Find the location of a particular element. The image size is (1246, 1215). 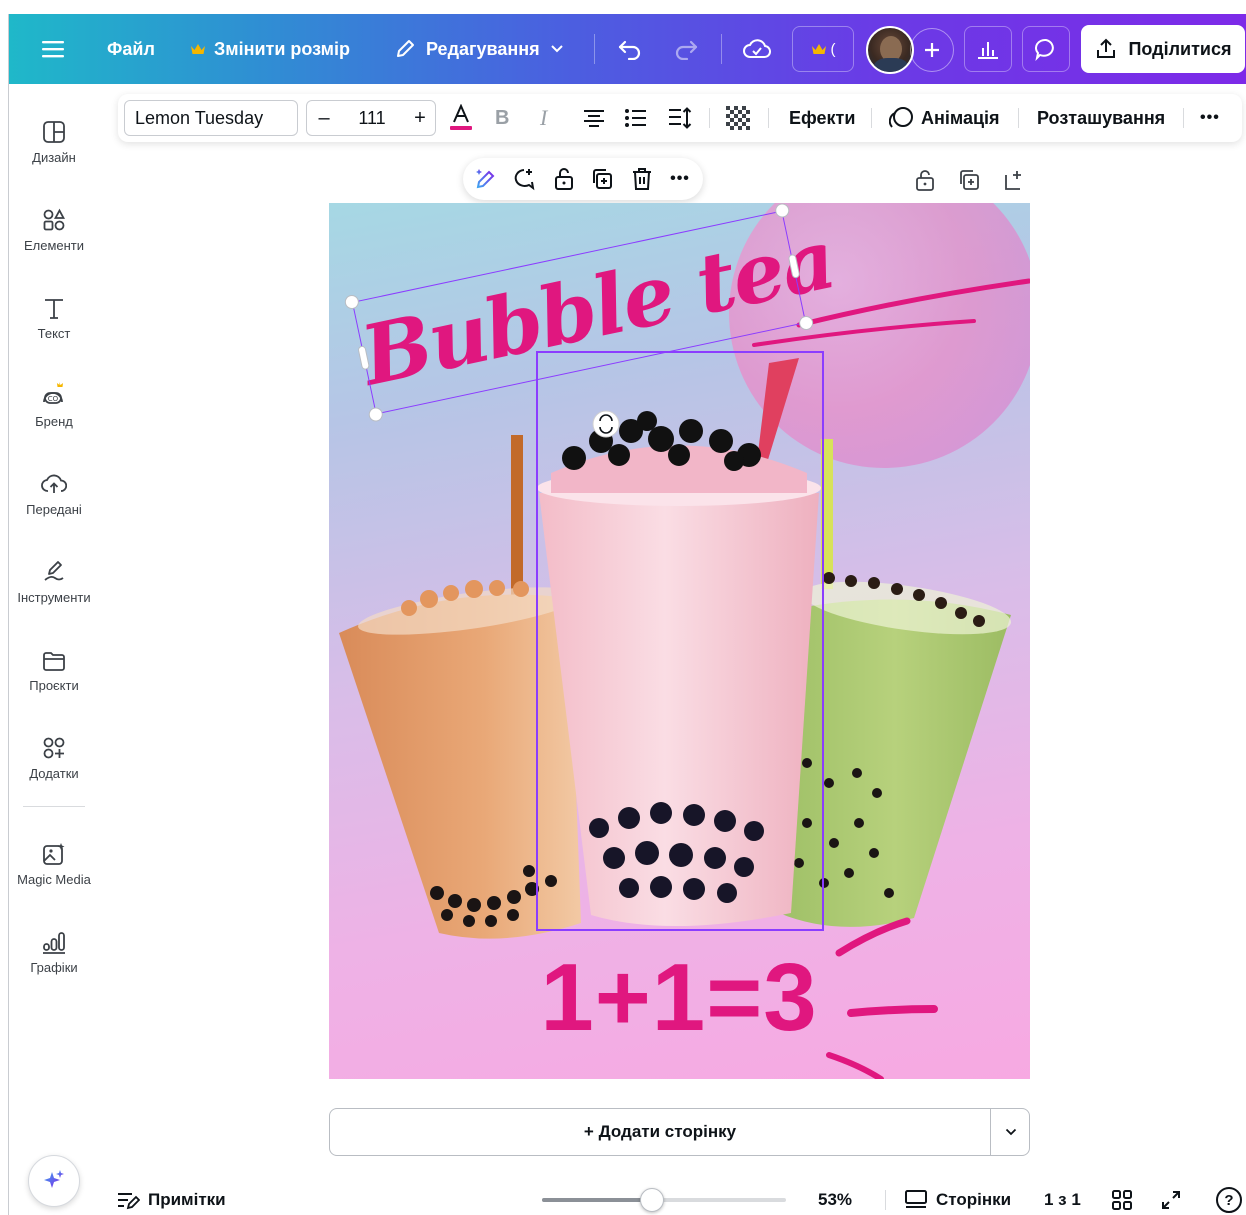

rotate-handle is located at coordinates (606, 424).